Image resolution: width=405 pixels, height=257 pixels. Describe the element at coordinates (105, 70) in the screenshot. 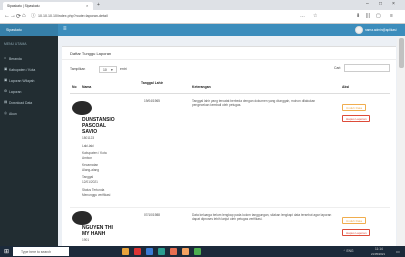

I see `page-size-value: 10` at that location.